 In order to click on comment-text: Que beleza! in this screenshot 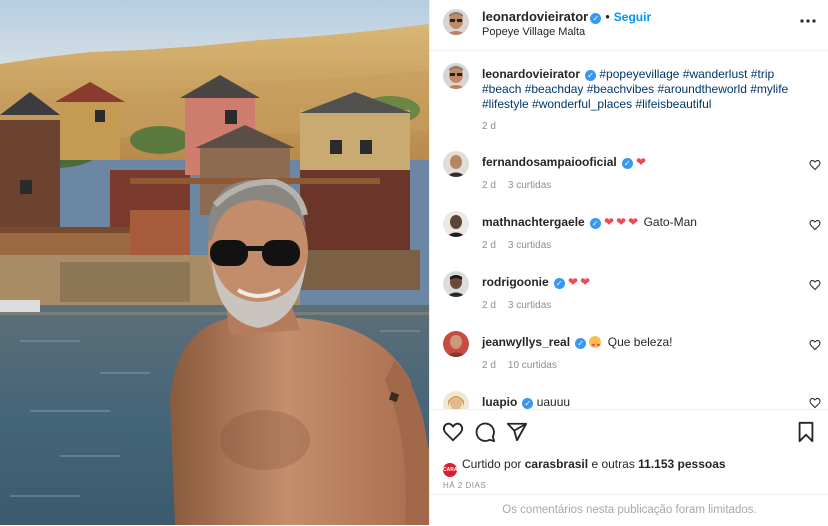, I will do `click(640, 342)`.